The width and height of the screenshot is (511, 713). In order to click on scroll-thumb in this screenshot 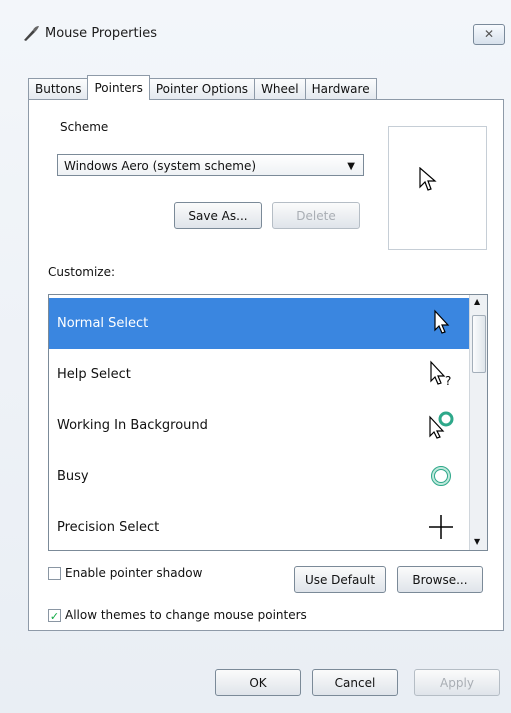, I will do `click(479, 344)`.